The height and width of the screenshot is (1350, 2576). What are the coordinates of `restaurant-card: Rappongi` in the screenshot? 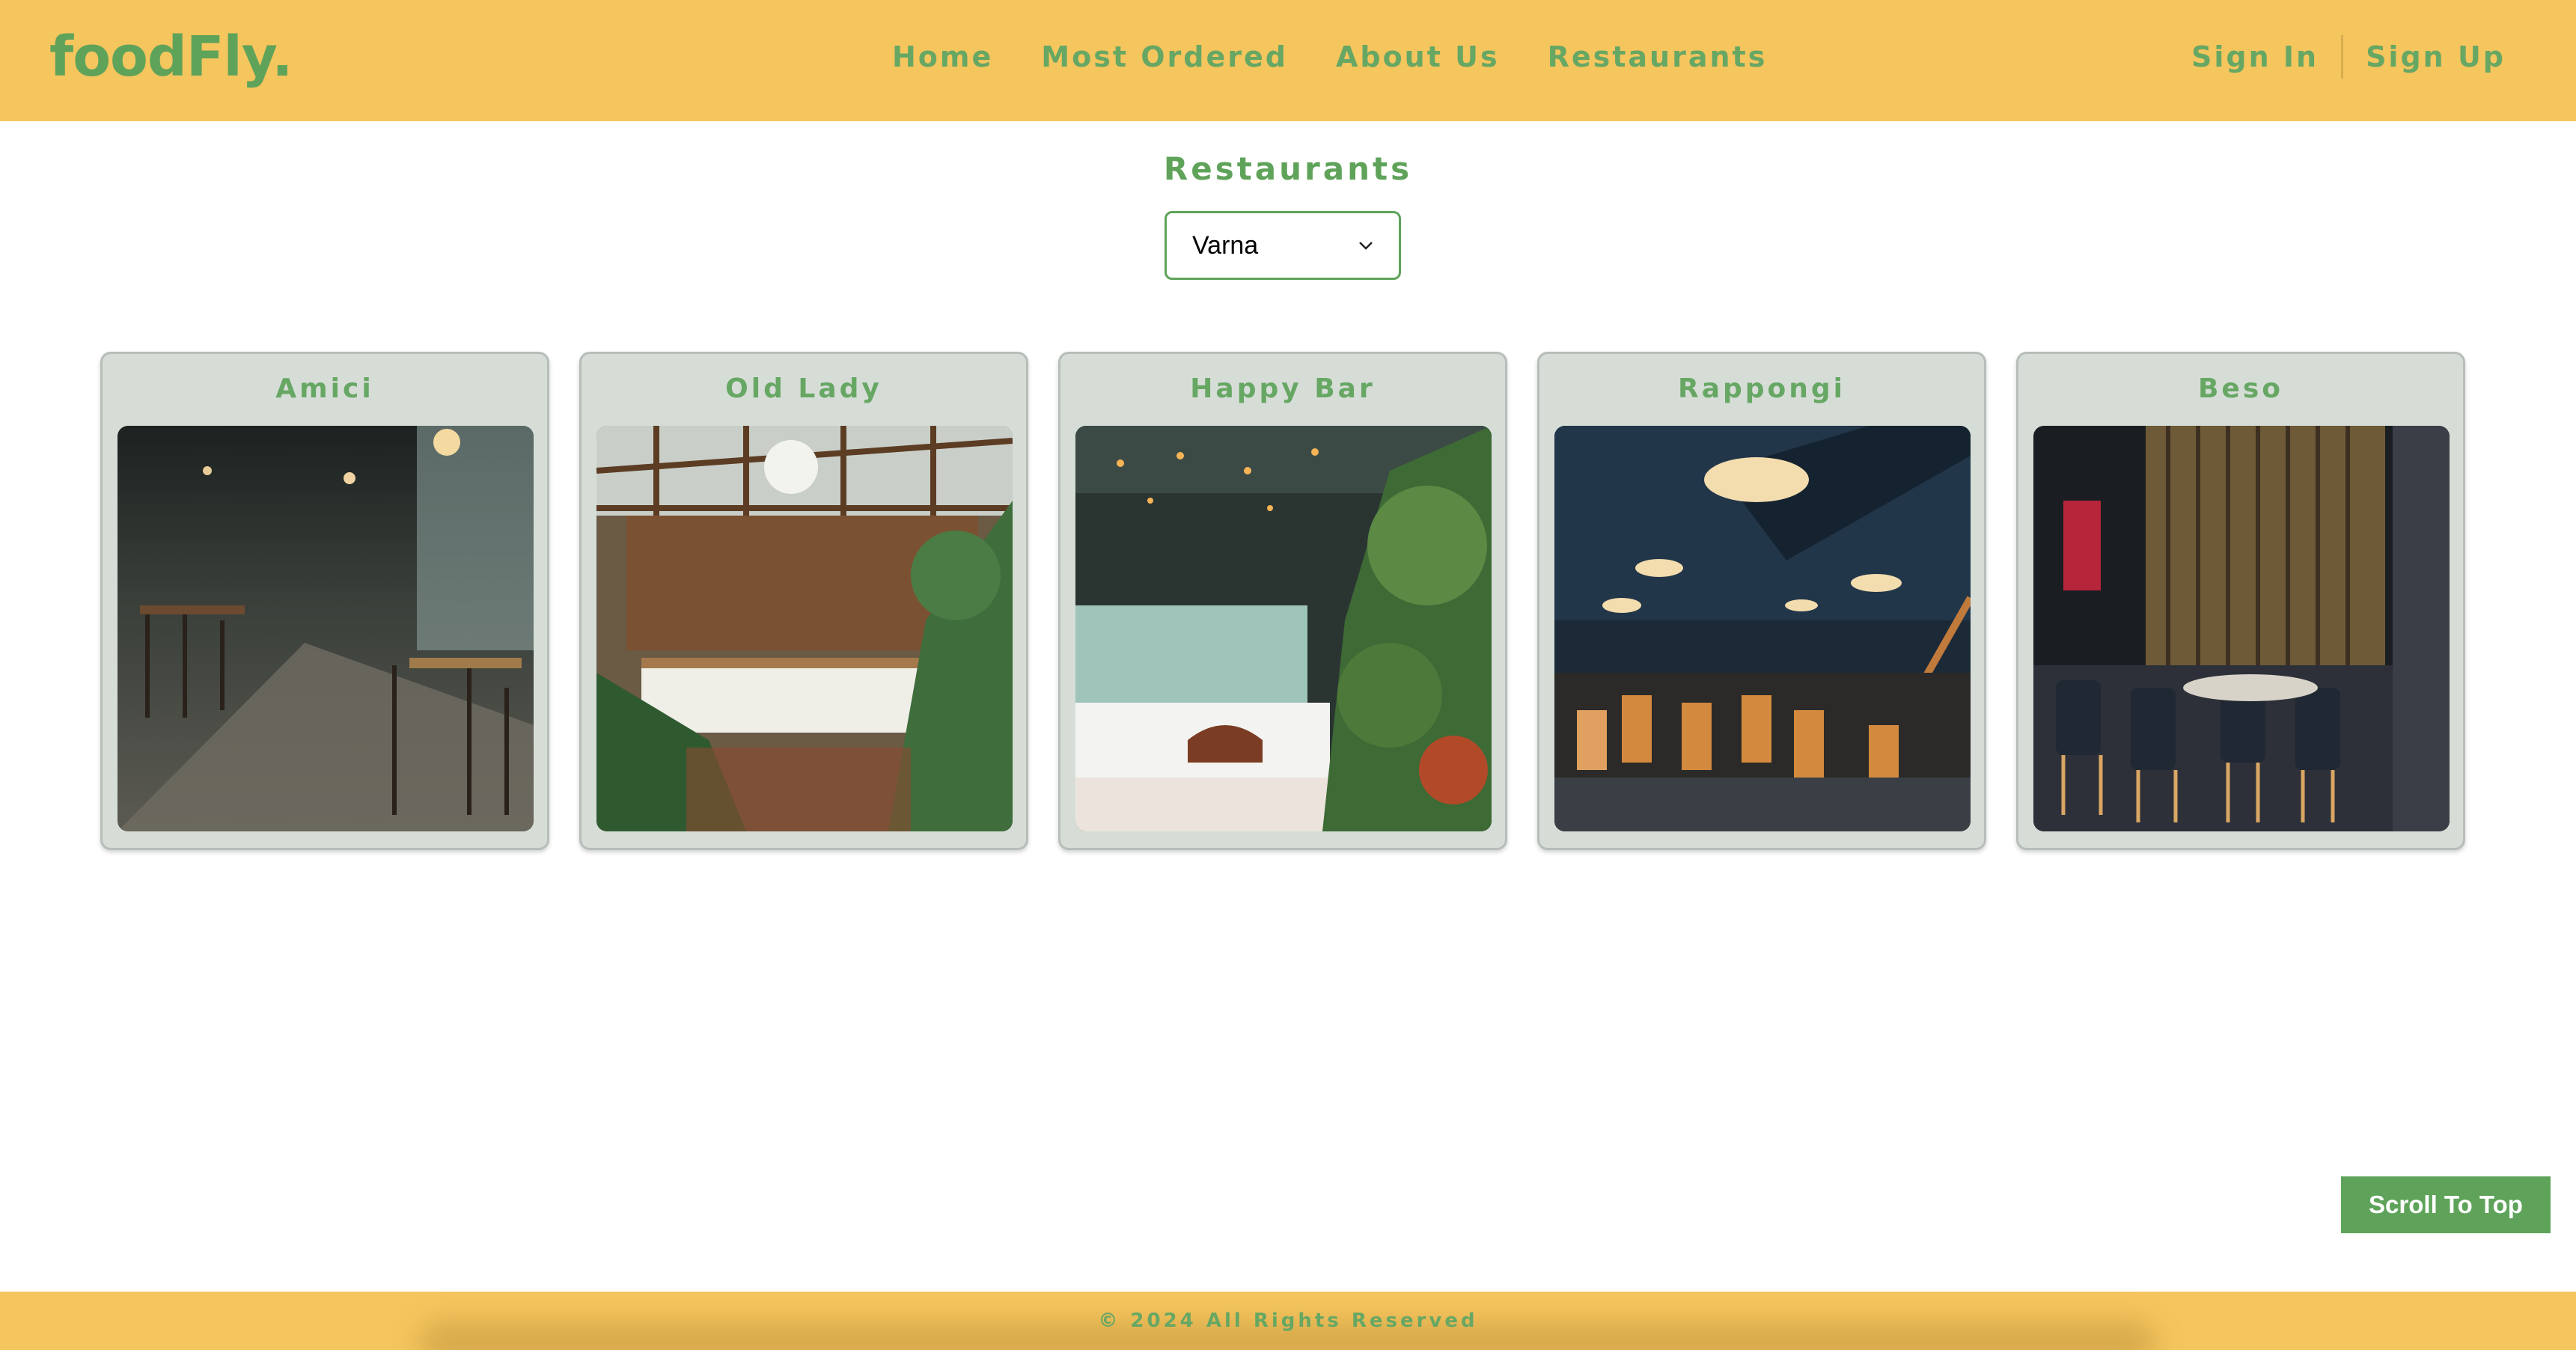 It's located at (1761, 601).